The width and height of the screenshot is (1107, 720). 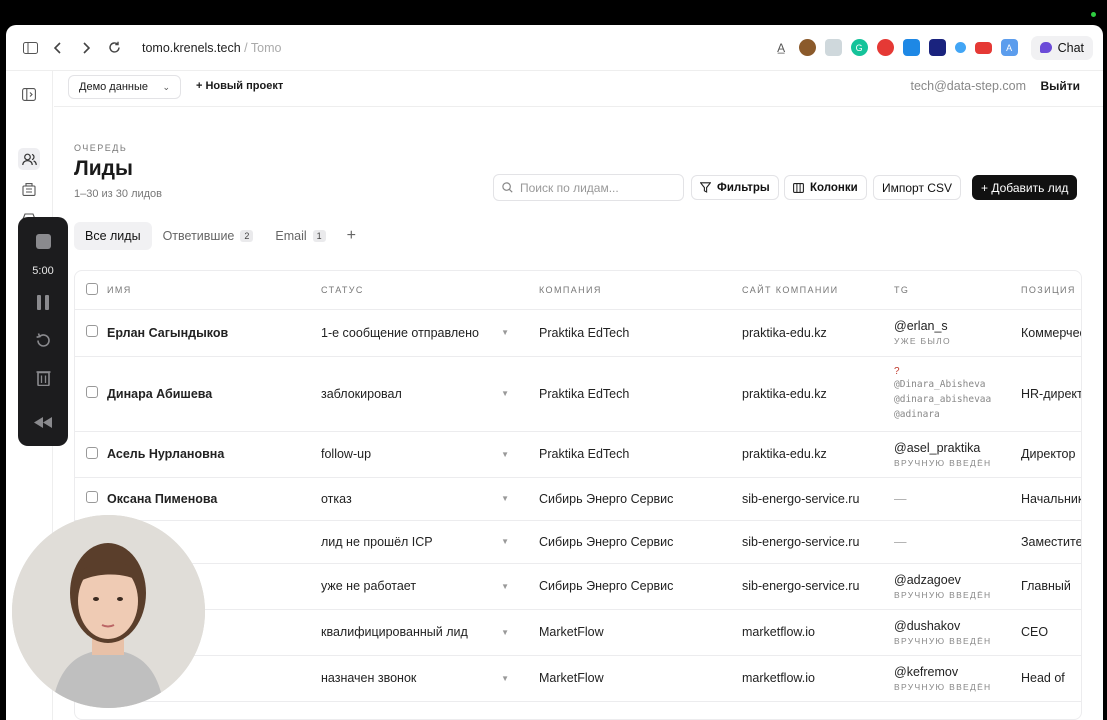 I want to click on forward-icon, so click(x=86, y=48).